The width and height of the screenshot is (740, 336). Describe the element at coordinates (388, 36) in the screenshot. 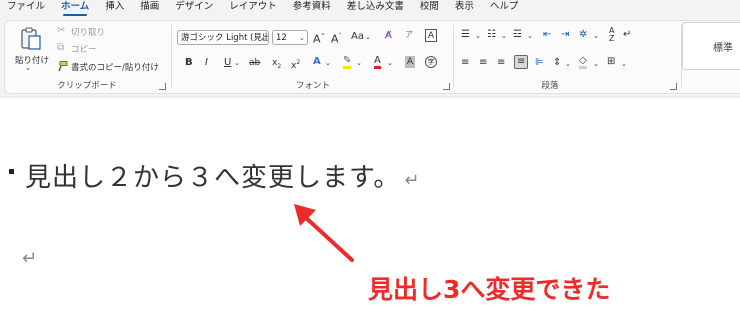

I see `clear-formatting-icon: A̸` at that location.